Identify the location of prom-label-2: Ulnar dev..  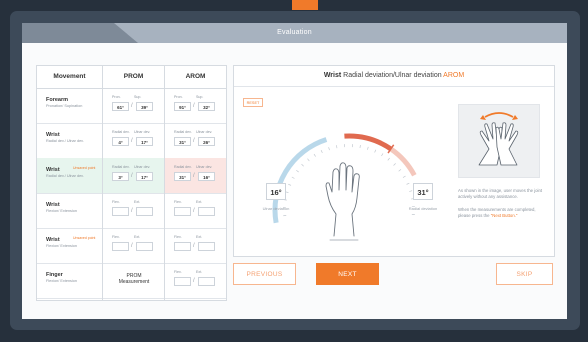
(142, 132).